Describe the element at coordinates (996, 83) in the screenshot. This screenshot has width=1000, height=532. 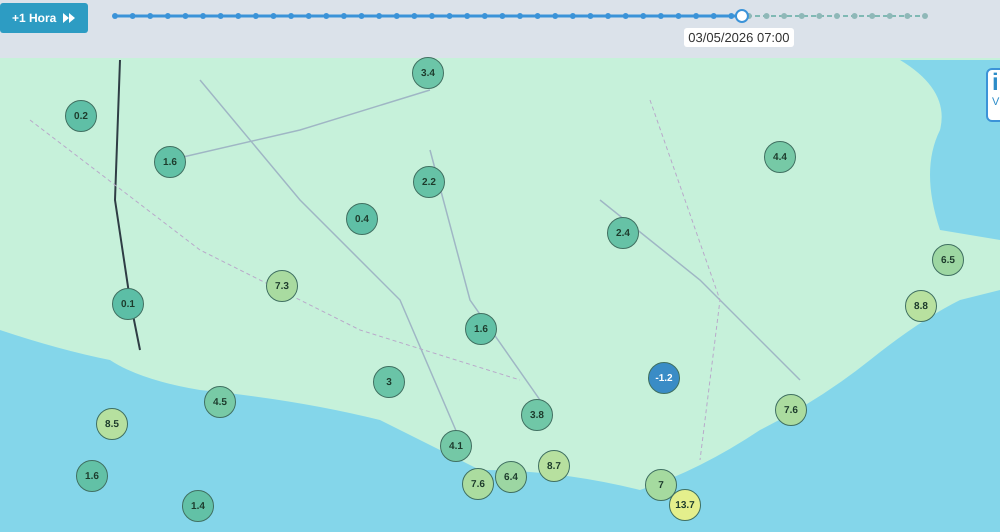
I see `widget-letter: i` at that location.